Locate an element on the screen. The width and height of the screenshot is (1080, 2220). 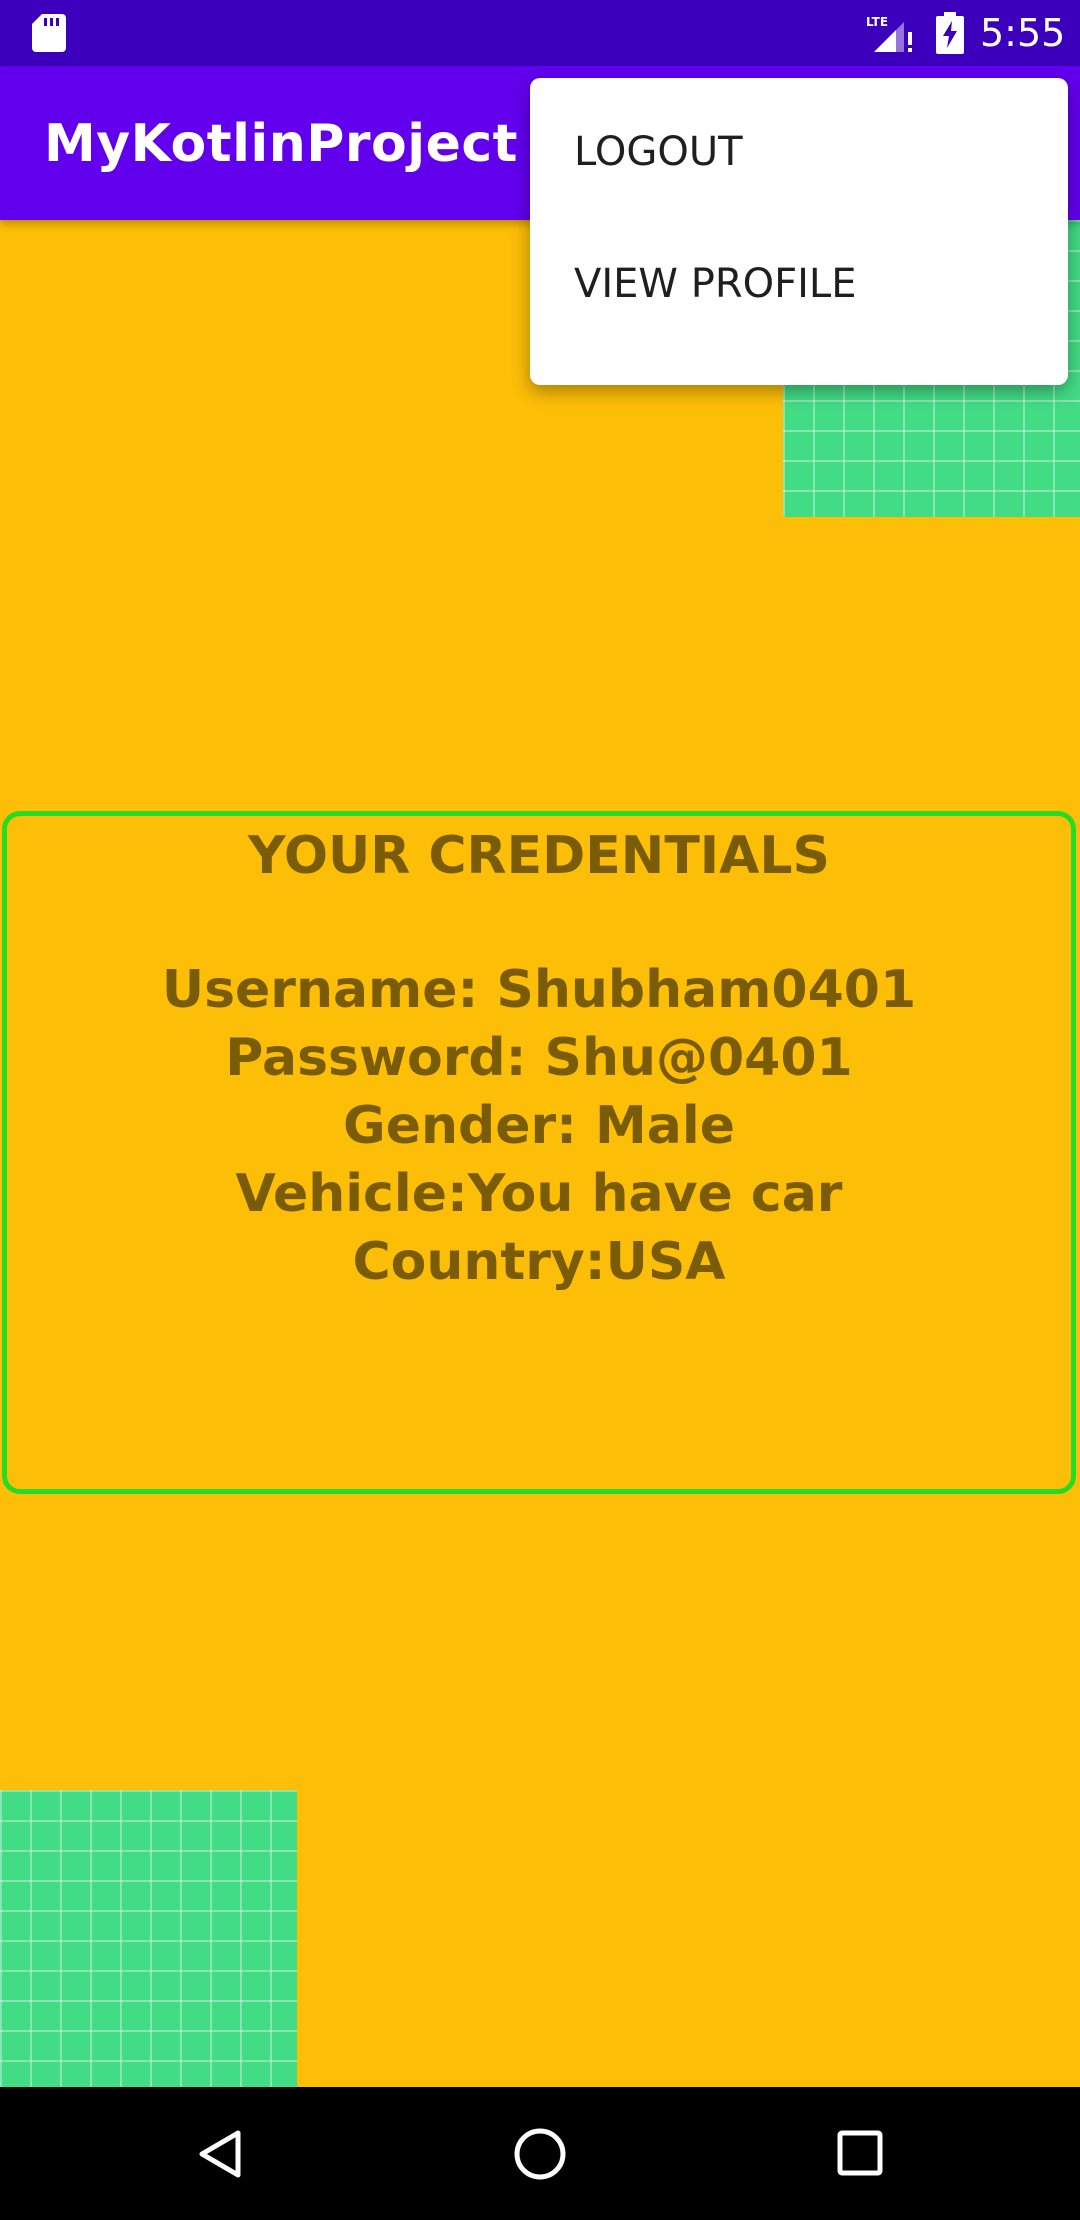
gender-text: Gender: Male is located at coordinates (539, 1126).